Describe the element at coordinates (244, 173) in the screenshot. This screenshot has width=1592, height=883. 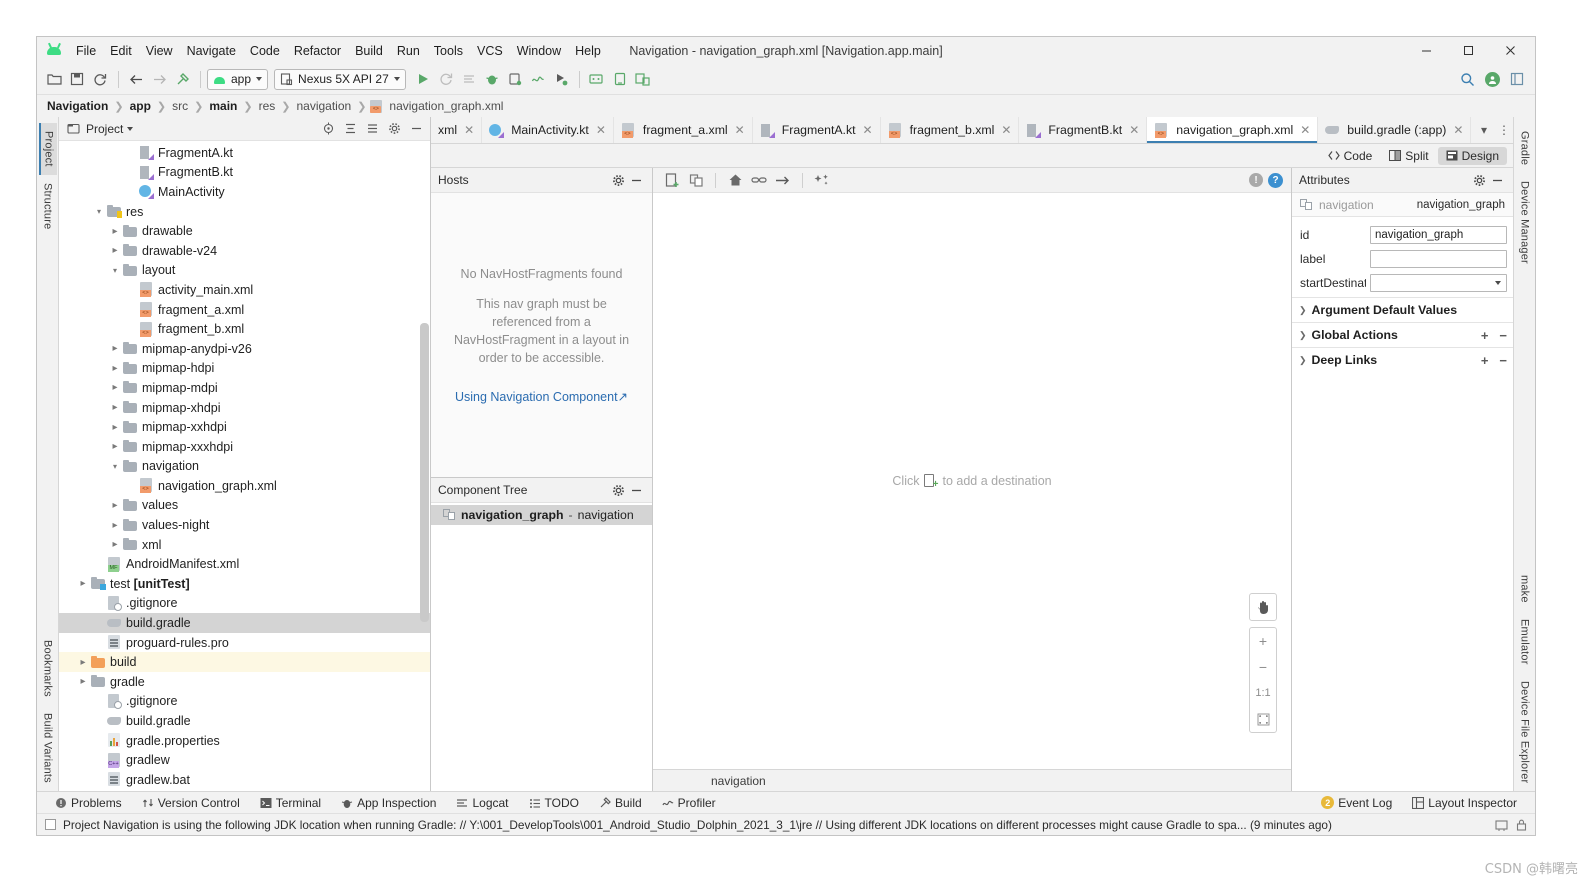
I see `tree-item: FragmentB.kt` at that location.